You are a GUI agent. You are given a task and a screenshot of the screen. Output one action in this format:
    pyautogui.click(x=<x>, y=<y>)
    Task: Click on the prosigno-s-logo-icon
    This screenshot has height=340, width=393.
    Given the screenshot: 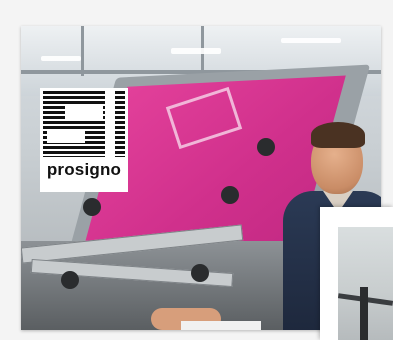 What is the action you would take?
    pyautogui.click(x=84, y=124)
    